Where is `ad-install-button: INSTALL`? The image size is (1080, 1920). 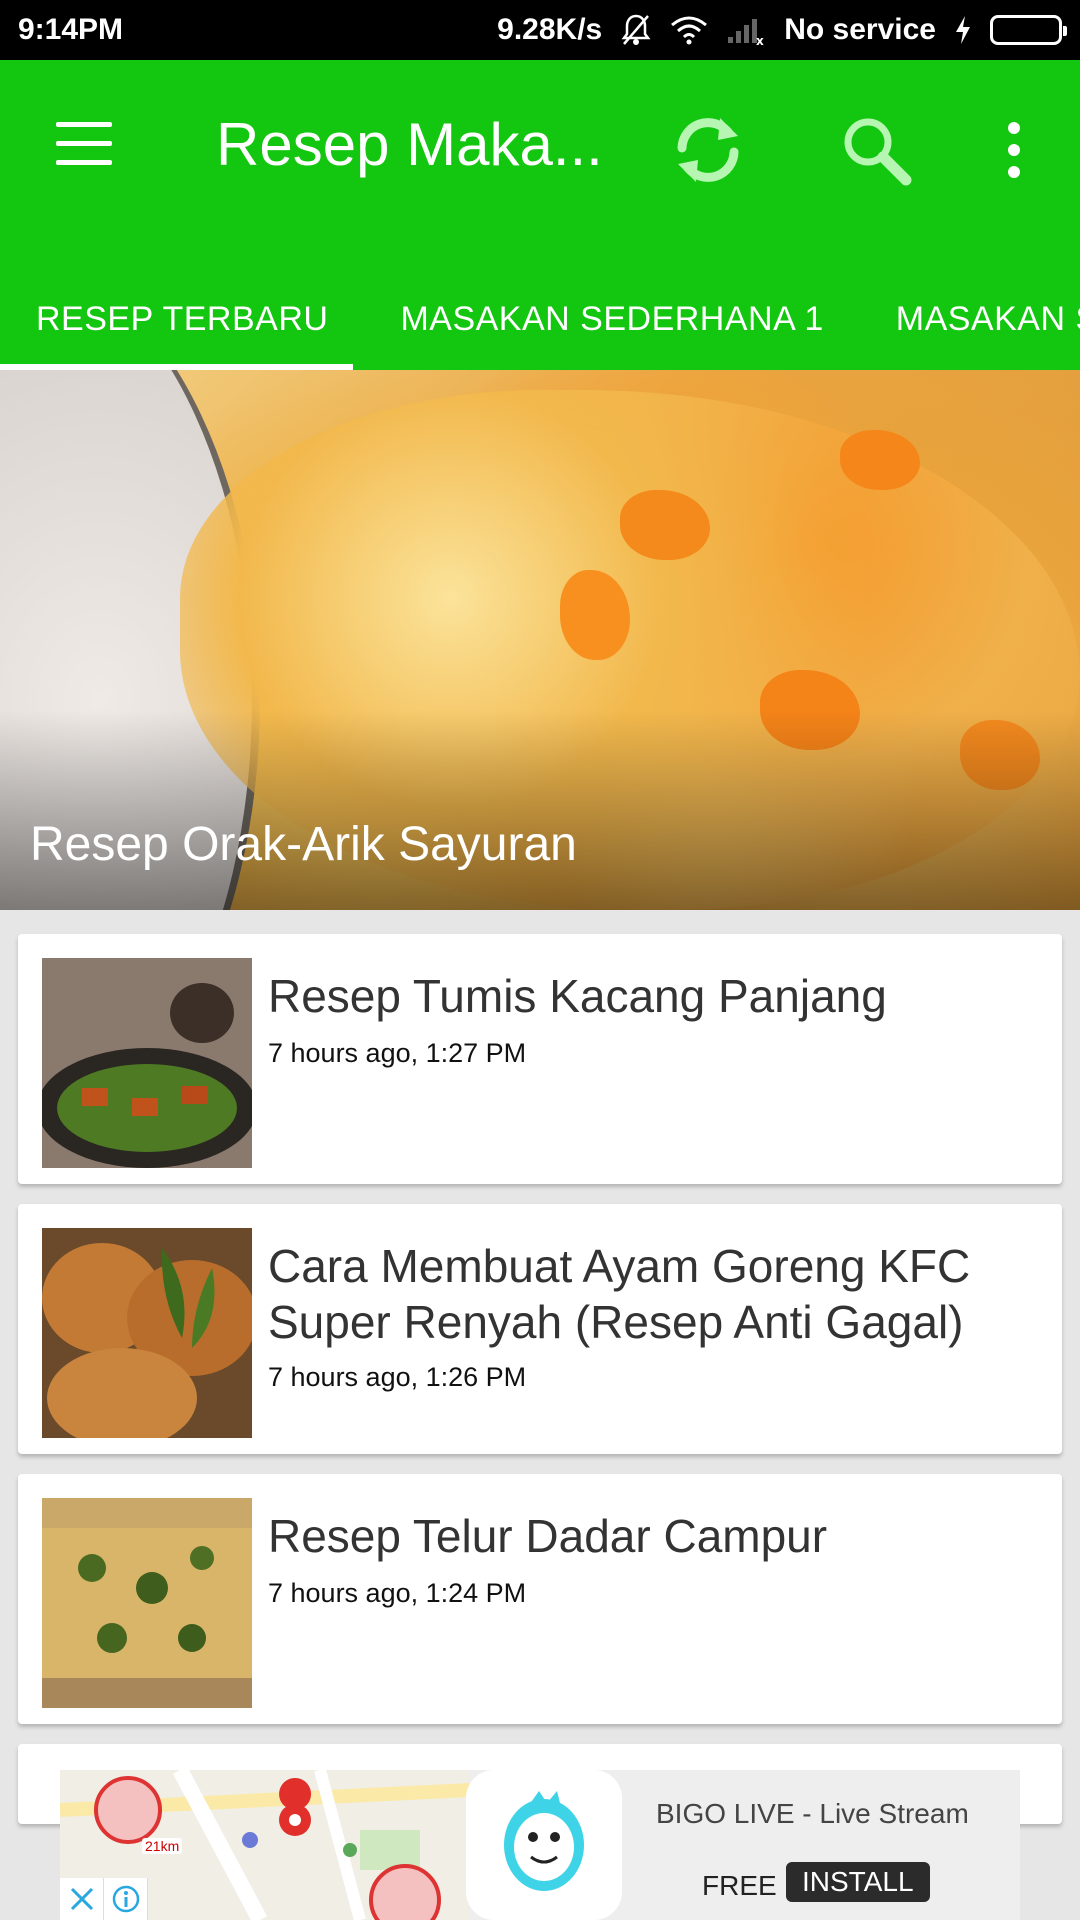
ad-install-button: INSTALL is located at coordinates (858, 1882).